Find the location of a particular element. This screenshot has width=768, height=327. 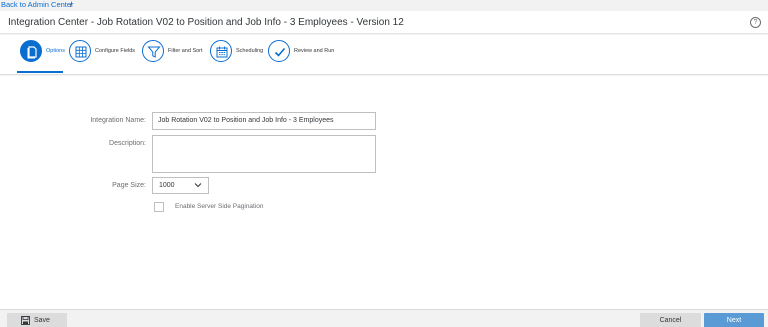

page-size-label: Page Size: is located at coordinates (129, 185).